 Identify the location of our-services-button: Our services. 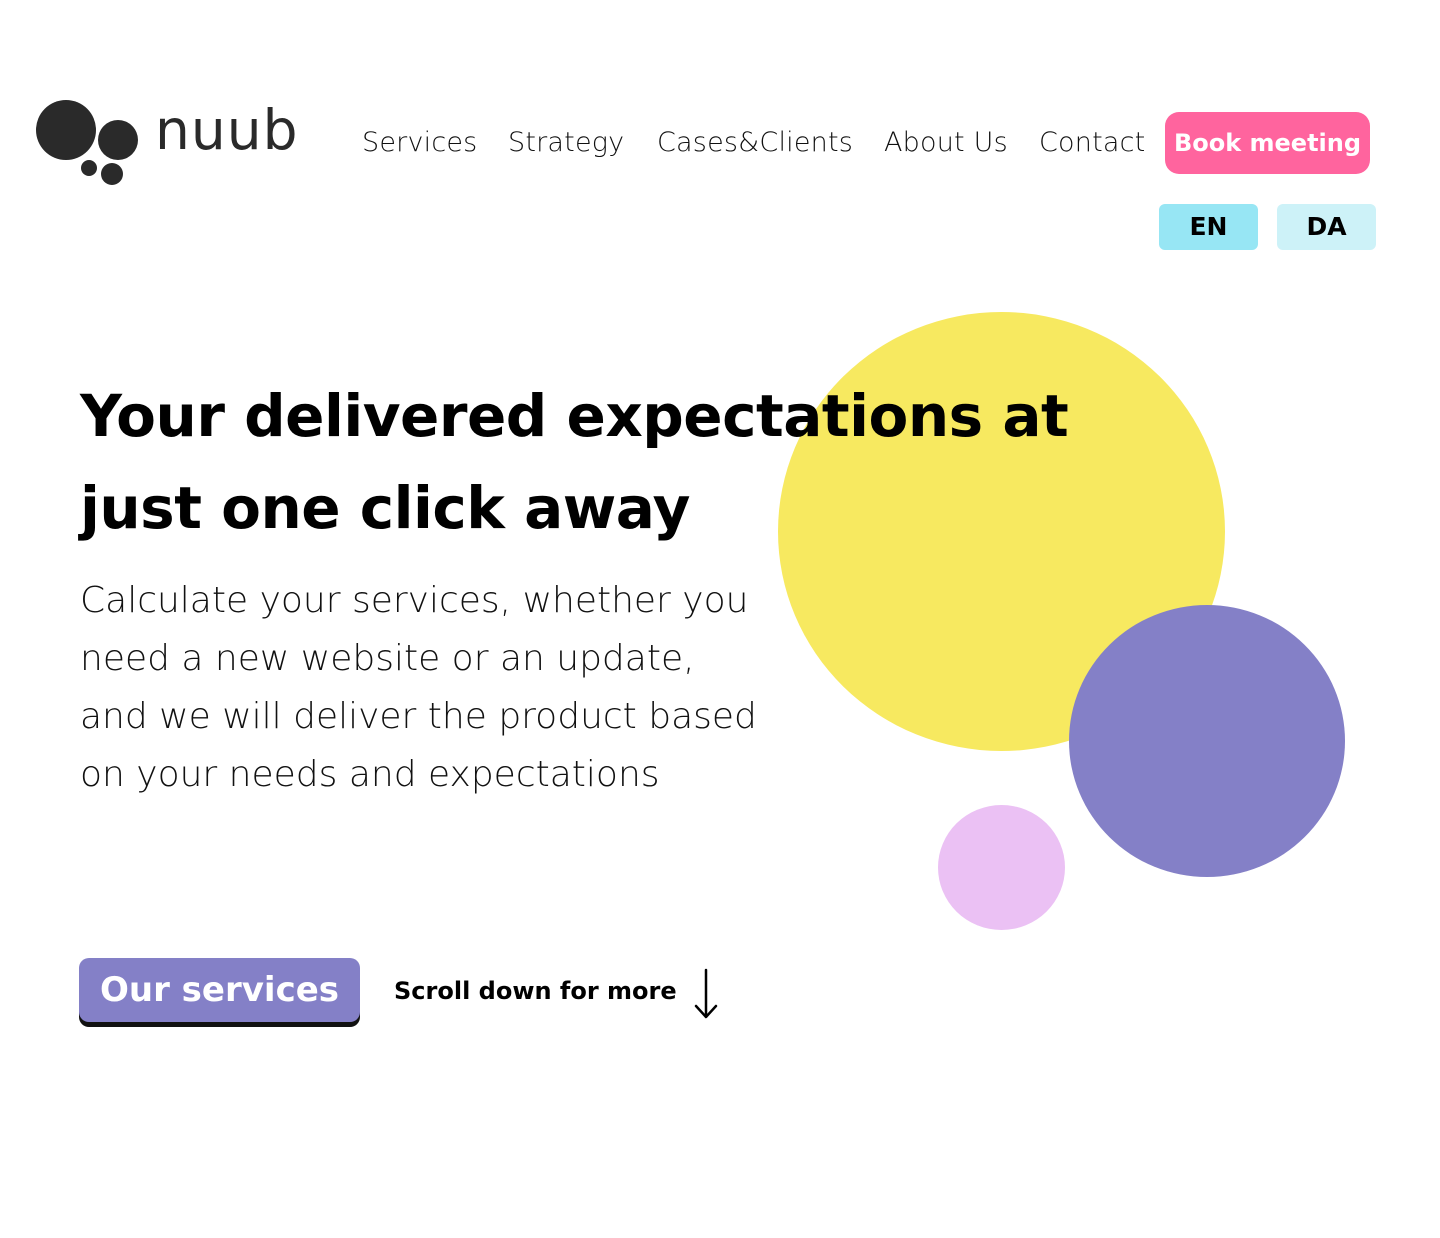
(219, 990).